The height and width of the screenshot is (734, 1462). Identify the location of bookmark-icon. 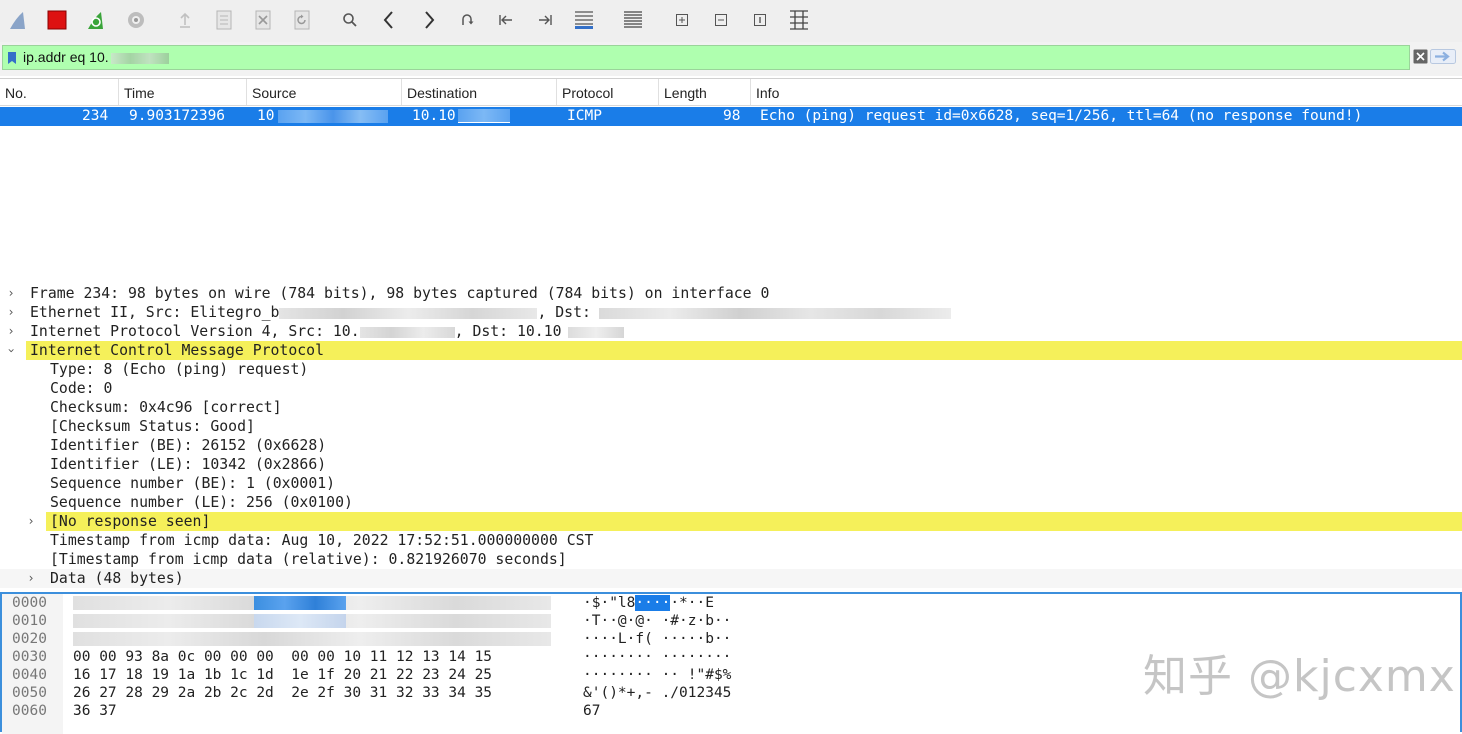
(12, 58).